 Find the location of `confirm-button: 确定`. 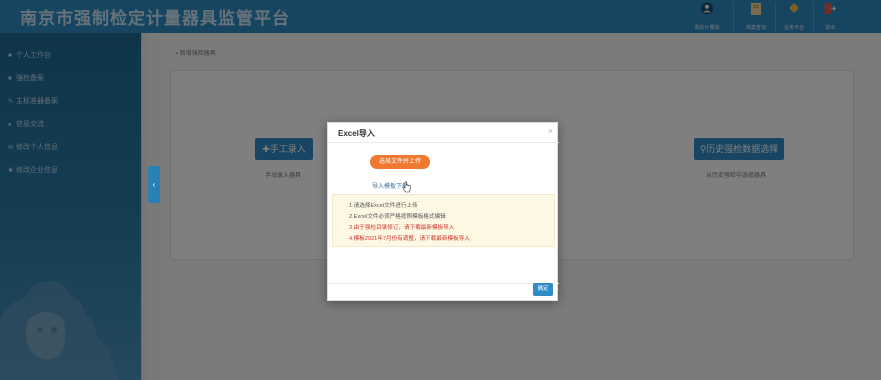

confirm-button: 确定 is located at coordinates (543, 289).